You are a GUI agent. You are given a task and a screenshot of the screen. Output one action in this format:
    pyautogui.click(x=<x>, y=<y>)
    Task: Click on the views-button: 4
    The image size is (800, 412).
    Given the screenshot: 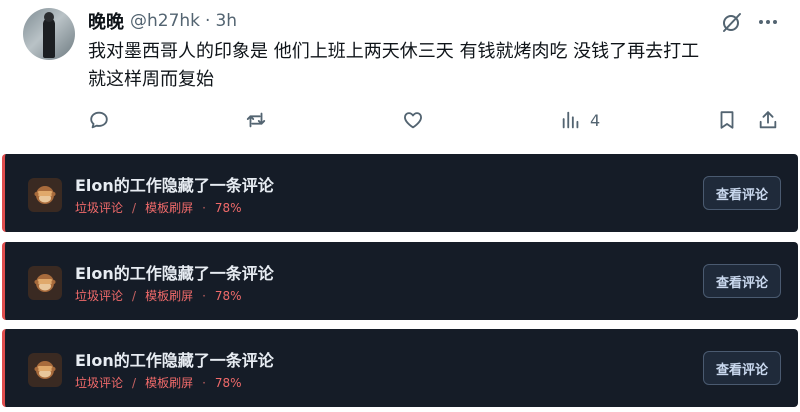 What is the action you would take?
    pyautogui.click(x=580, y=120)
    